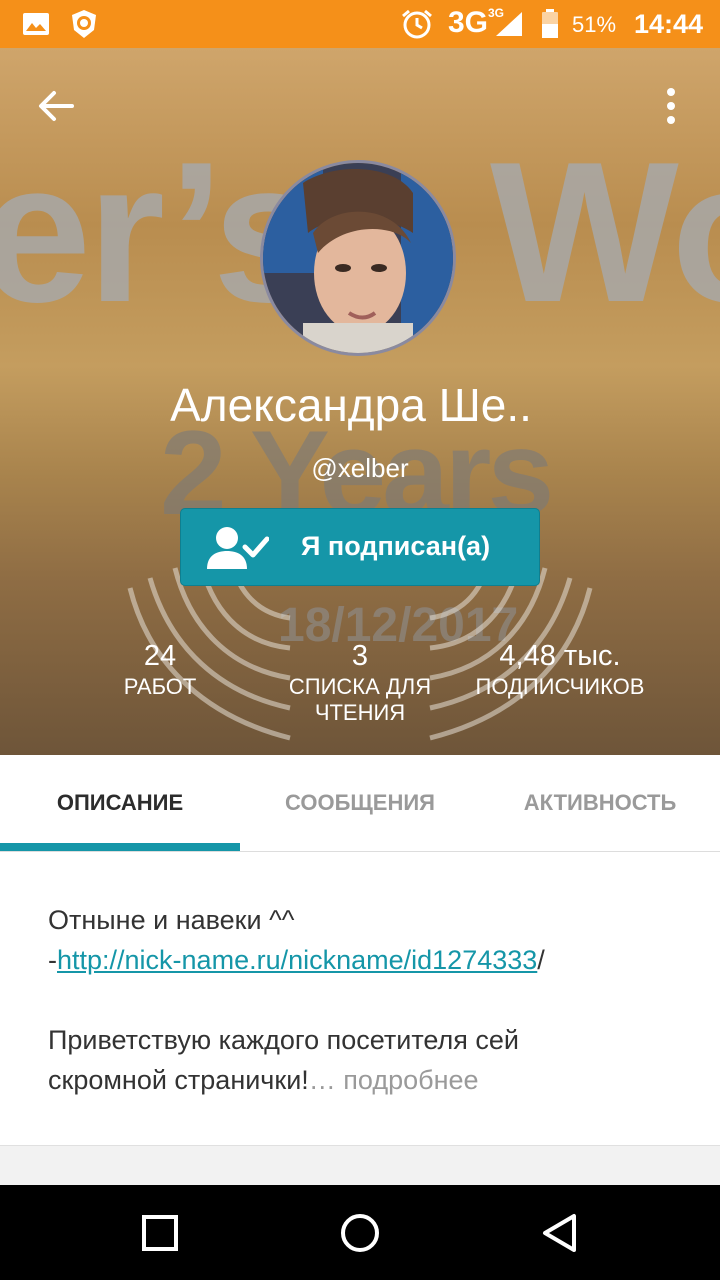 This screenshot has width=720, height=1280. What do you see at coordinates (671, 106) in the screenshot?
I see `more-options-icon` at bounding box center [671, 106].